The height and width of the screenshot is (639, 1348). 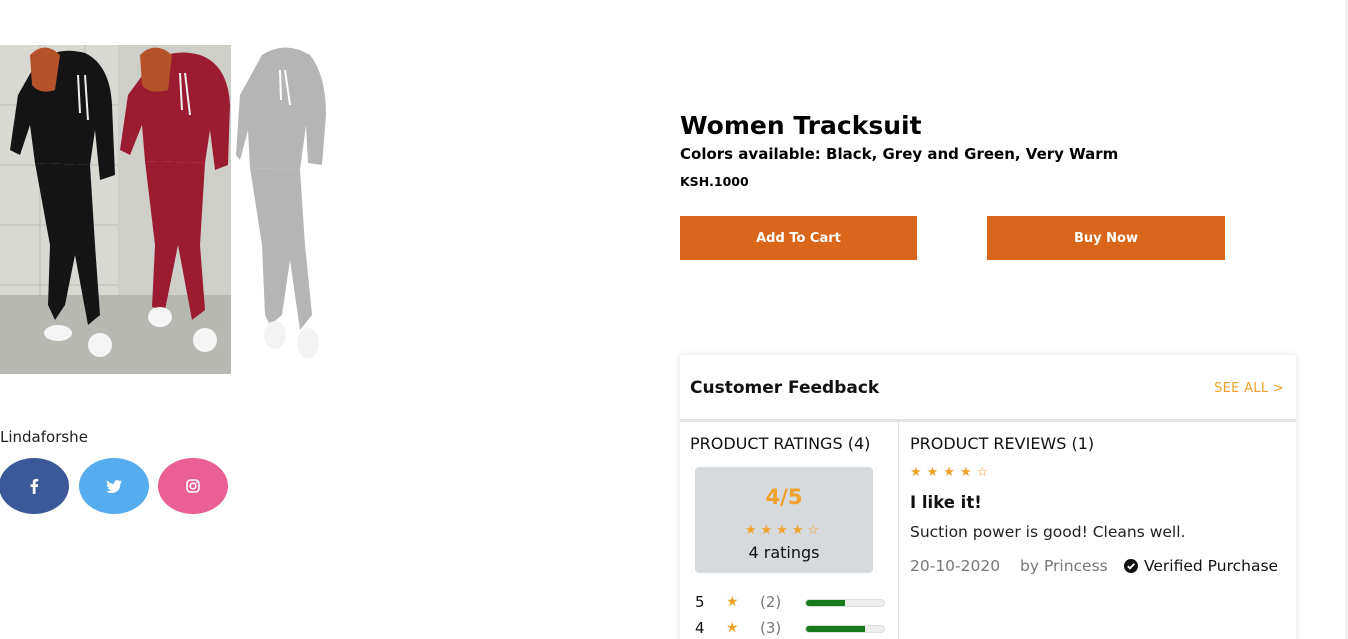 I want to click on rating-stars: ★★★★☆, so click(x=784, y=530).